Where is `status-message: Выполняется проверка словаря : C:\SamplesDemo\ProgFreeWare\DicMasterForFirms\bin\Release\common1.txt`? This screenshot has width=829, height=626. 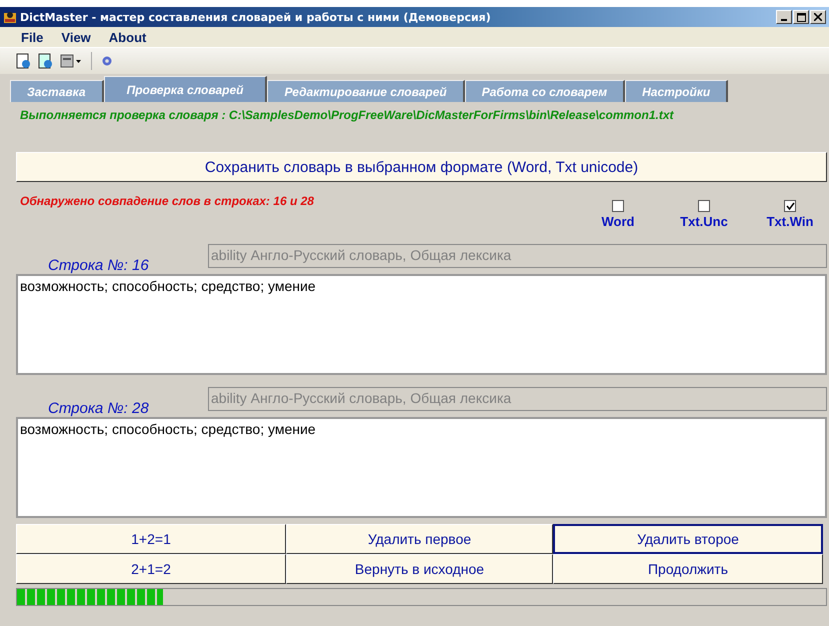 status-message: Выполняется проверка словаря : C:\SamplesDemo\ProgFreeWare\DicMasterForFirms\bin\Release\common1.txt is located at coordinates (347, 115).